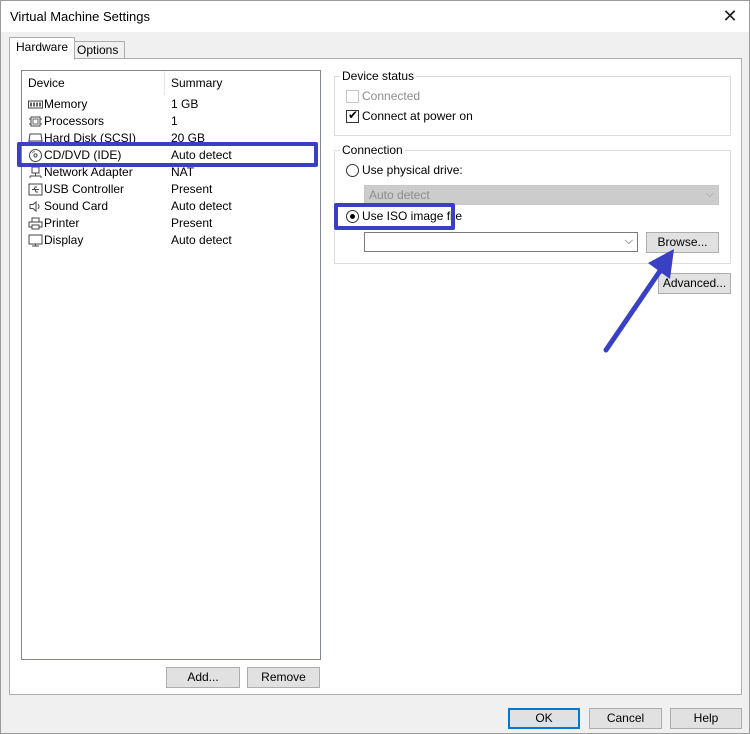  I want to click on cd-dvd-icon, so click(35, 155).